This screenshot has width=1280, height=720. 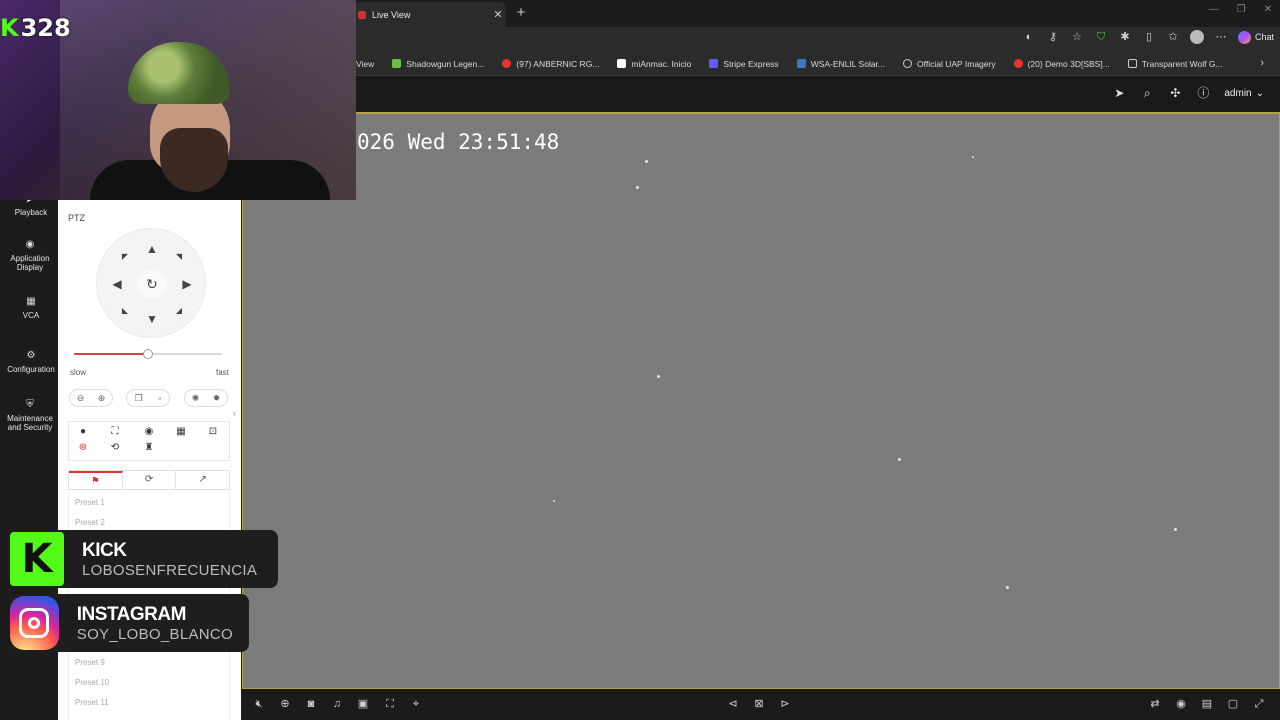 What do you see at coordinates (1181, 704) in the screenshot?
I see `stream-type-icon: ◉` at bounding box center [1181, 704].